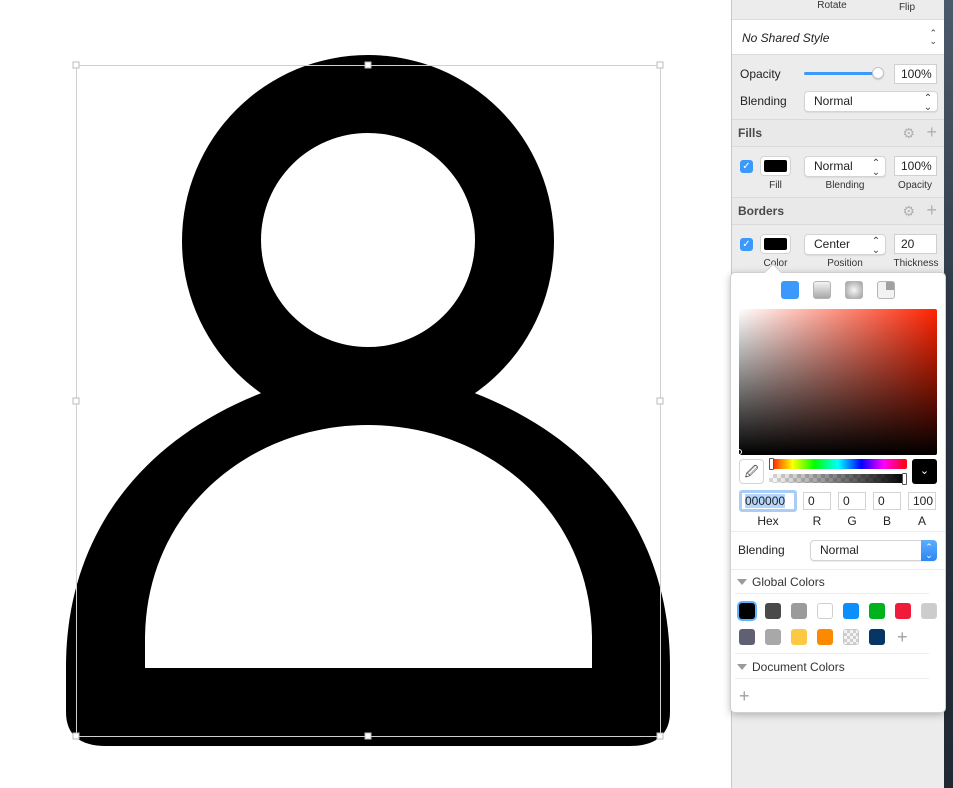  I want to click on border-position-label: Position, so click(845, 263).